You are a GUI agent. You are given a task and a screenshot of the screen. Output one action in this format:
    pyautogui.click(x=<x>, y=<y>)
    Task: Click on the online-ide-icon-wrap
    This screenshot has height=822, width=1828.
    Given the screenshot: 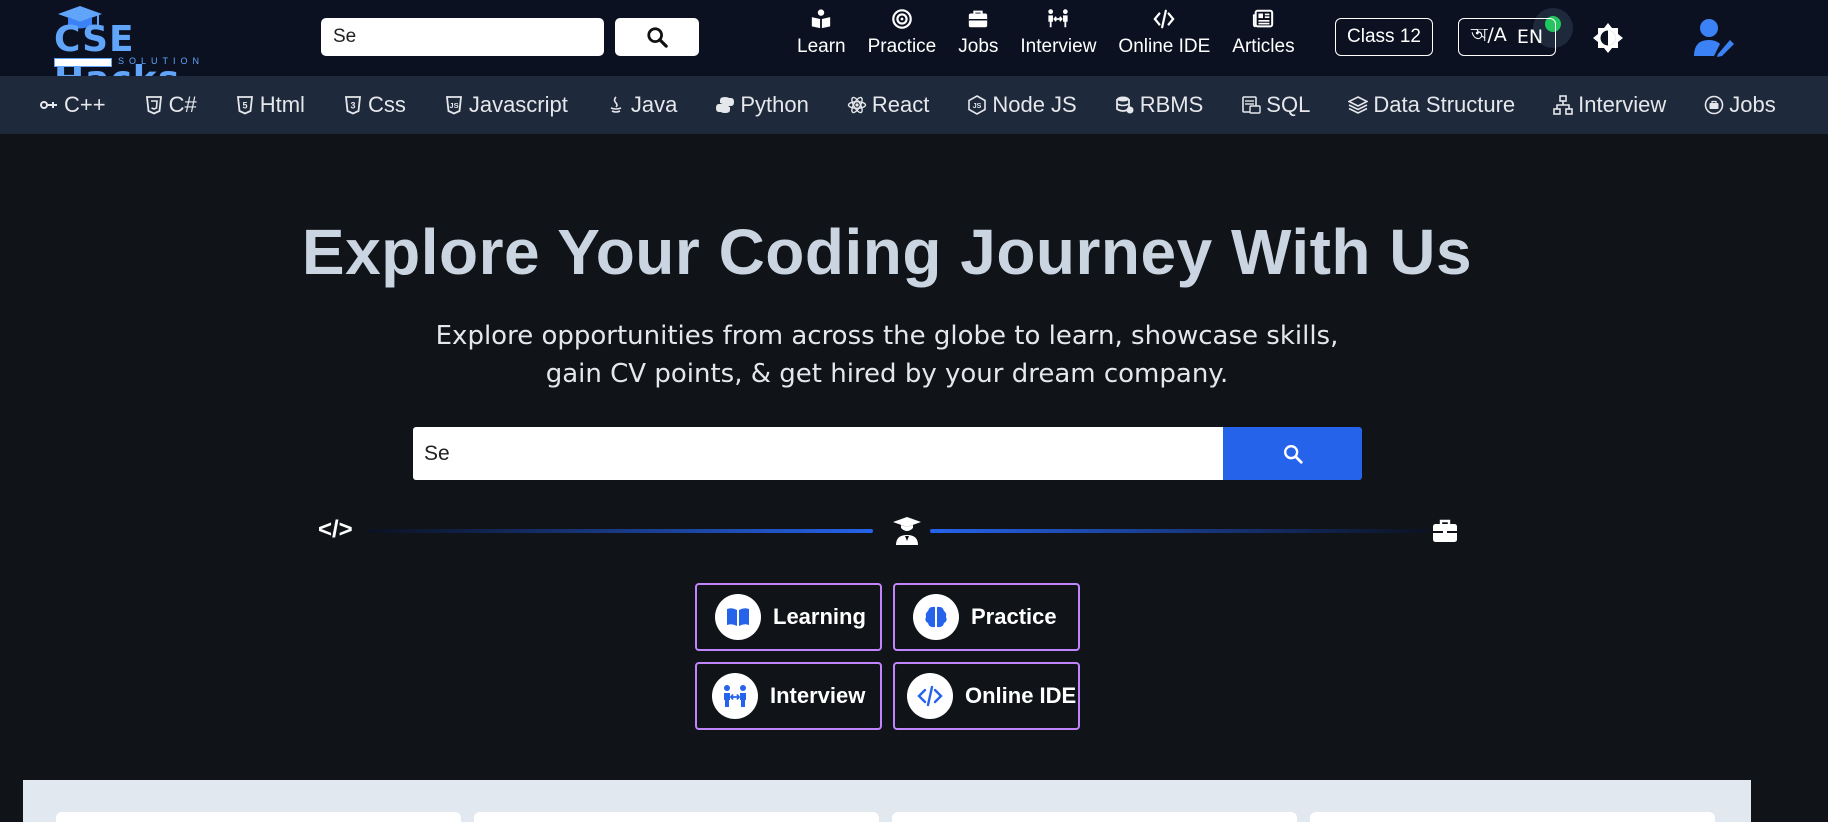 What is the action you would take?
    pyautogui.click(x=930, y=696)
    